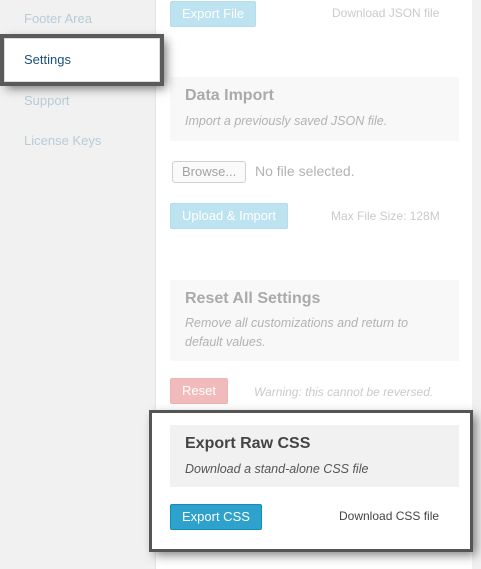 Image resolution: width=481 pixels, height=569 pixels. What do you see at coordinates (385, 216) in the screenshot?
I see `max-file-size-note: Max File Size: 128M` at bounding box center [385, 216].